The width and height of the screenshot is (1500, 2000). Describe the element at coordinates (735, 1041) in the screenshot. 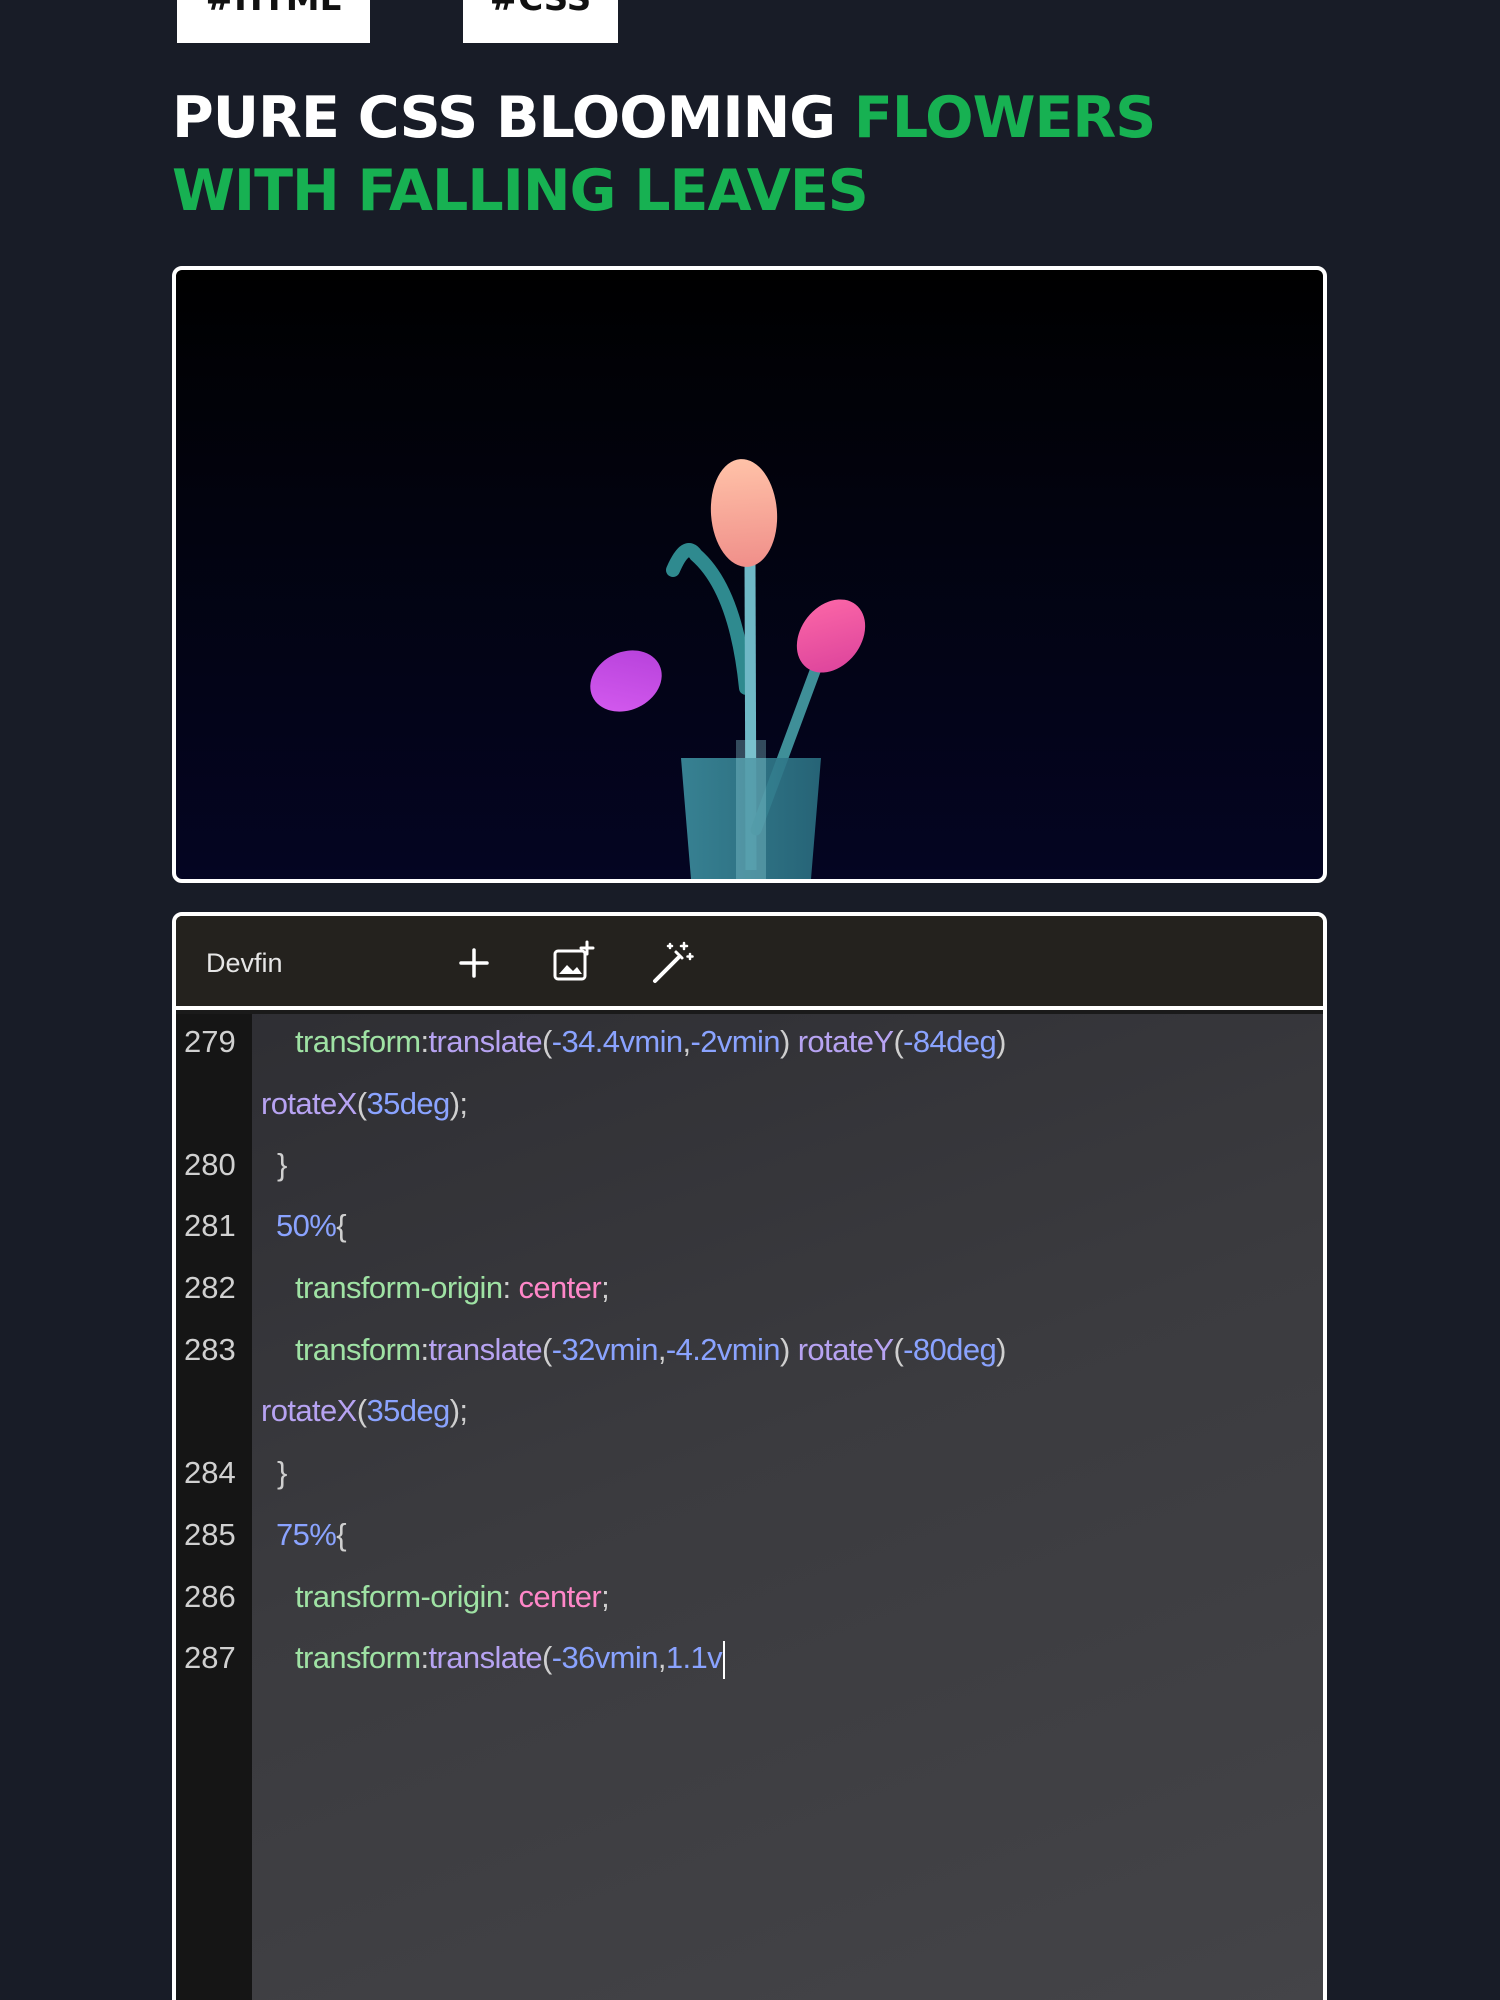

I see `code-token: -2vmin` at that location.